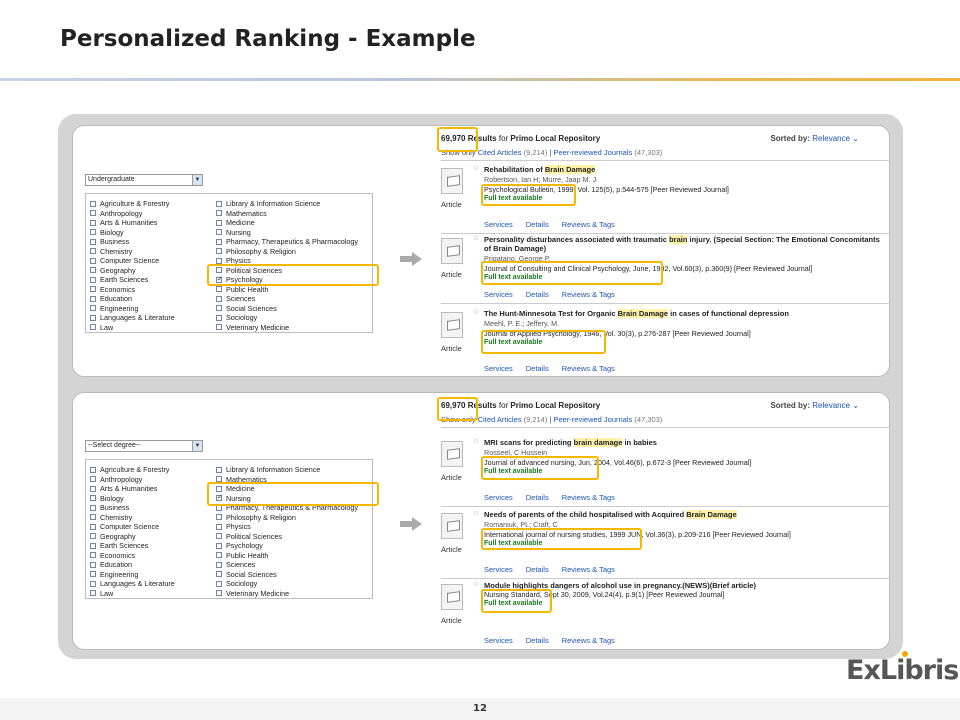  Describe the element at coordinates (144, 446) in the screenshot. I see `degree-select: --Select degree-- ▼` at that location.